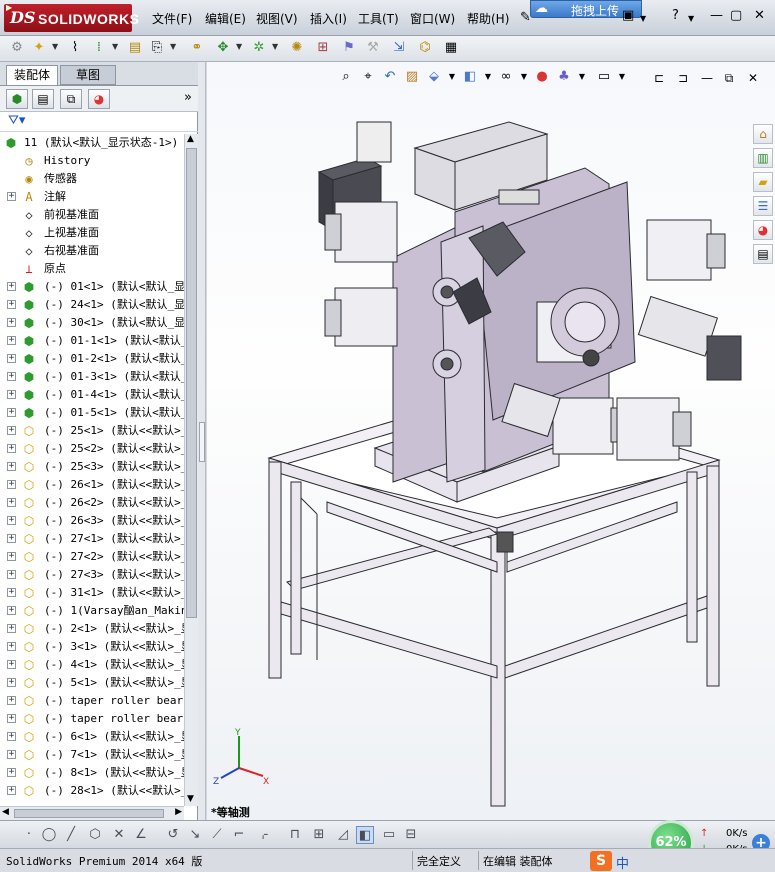 The height and width of the screenshot is (872, 775). Describe the element at coordinates (92, 323) in the screenshot. I see `tree-item: + ⬢ (-) 30<1> (默认<默认_显` at that location.